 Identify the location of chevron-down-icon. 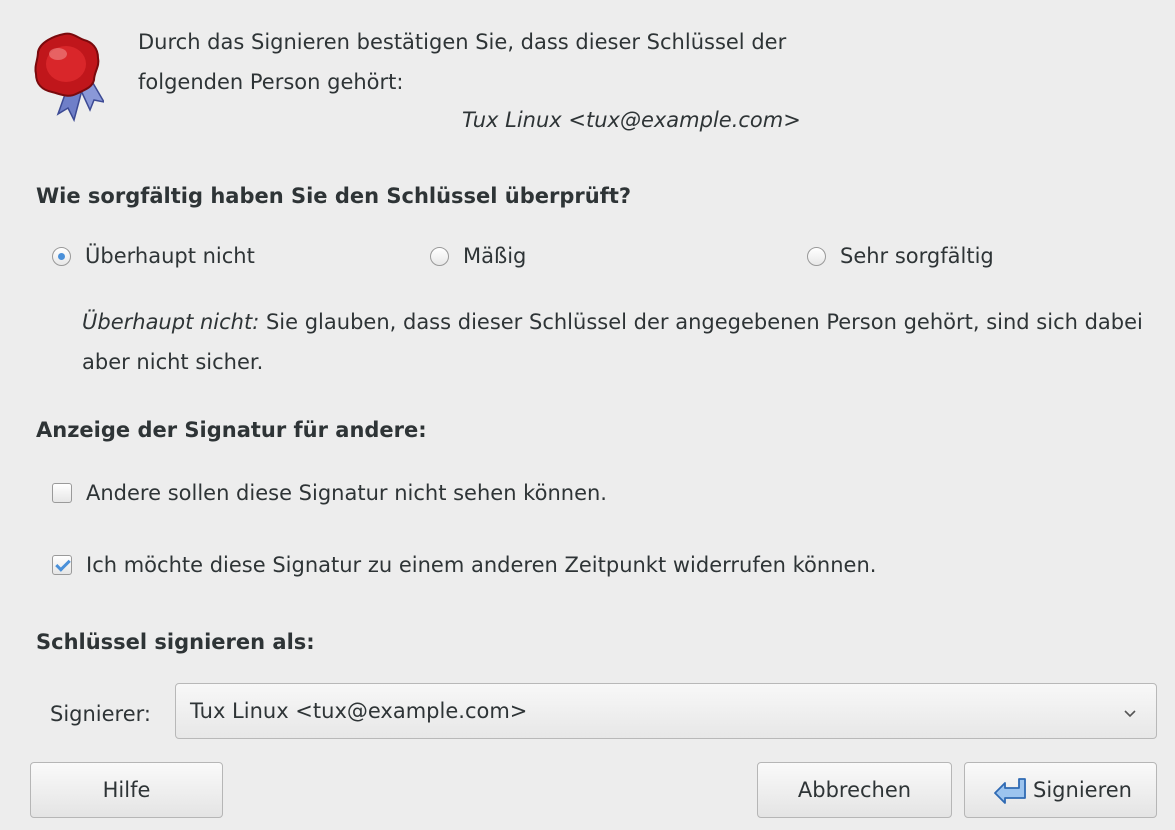
(1130, 714).